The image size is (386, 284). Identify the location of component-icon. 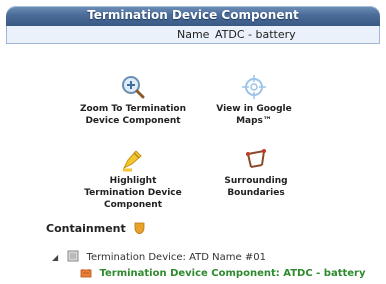
(86, 273).